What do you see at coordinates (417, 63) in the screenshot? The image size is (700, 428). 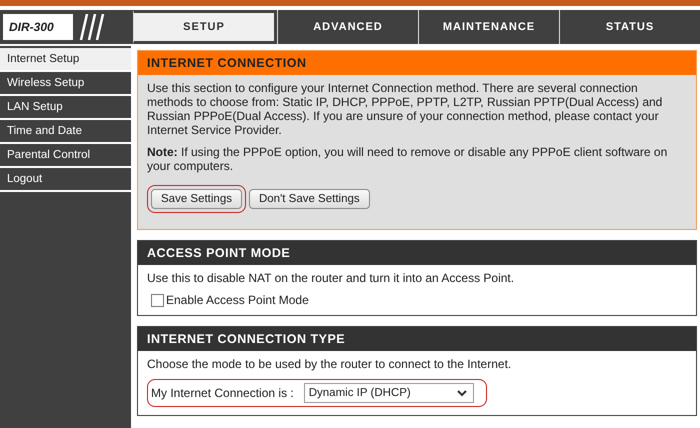 I see `section-title: INTERNET CONNECTION` at bounding box center [417, 63].